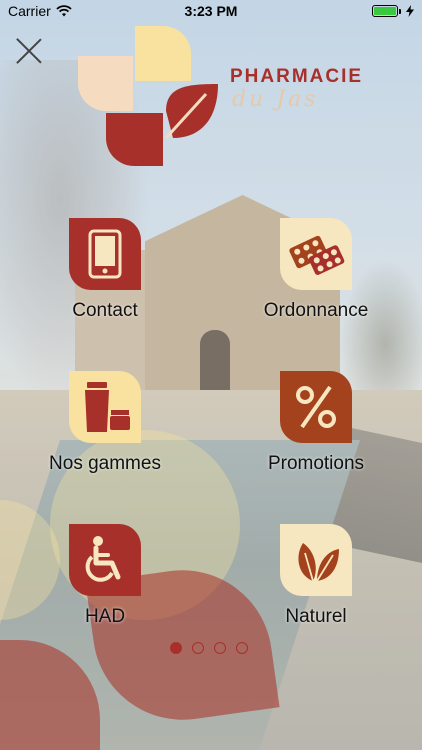 Image resolution: width=422 pixels, height=750 pixels. Describe the element at coordinates (316, 560) in the screenshot. I see `leaves-icon` at that location.